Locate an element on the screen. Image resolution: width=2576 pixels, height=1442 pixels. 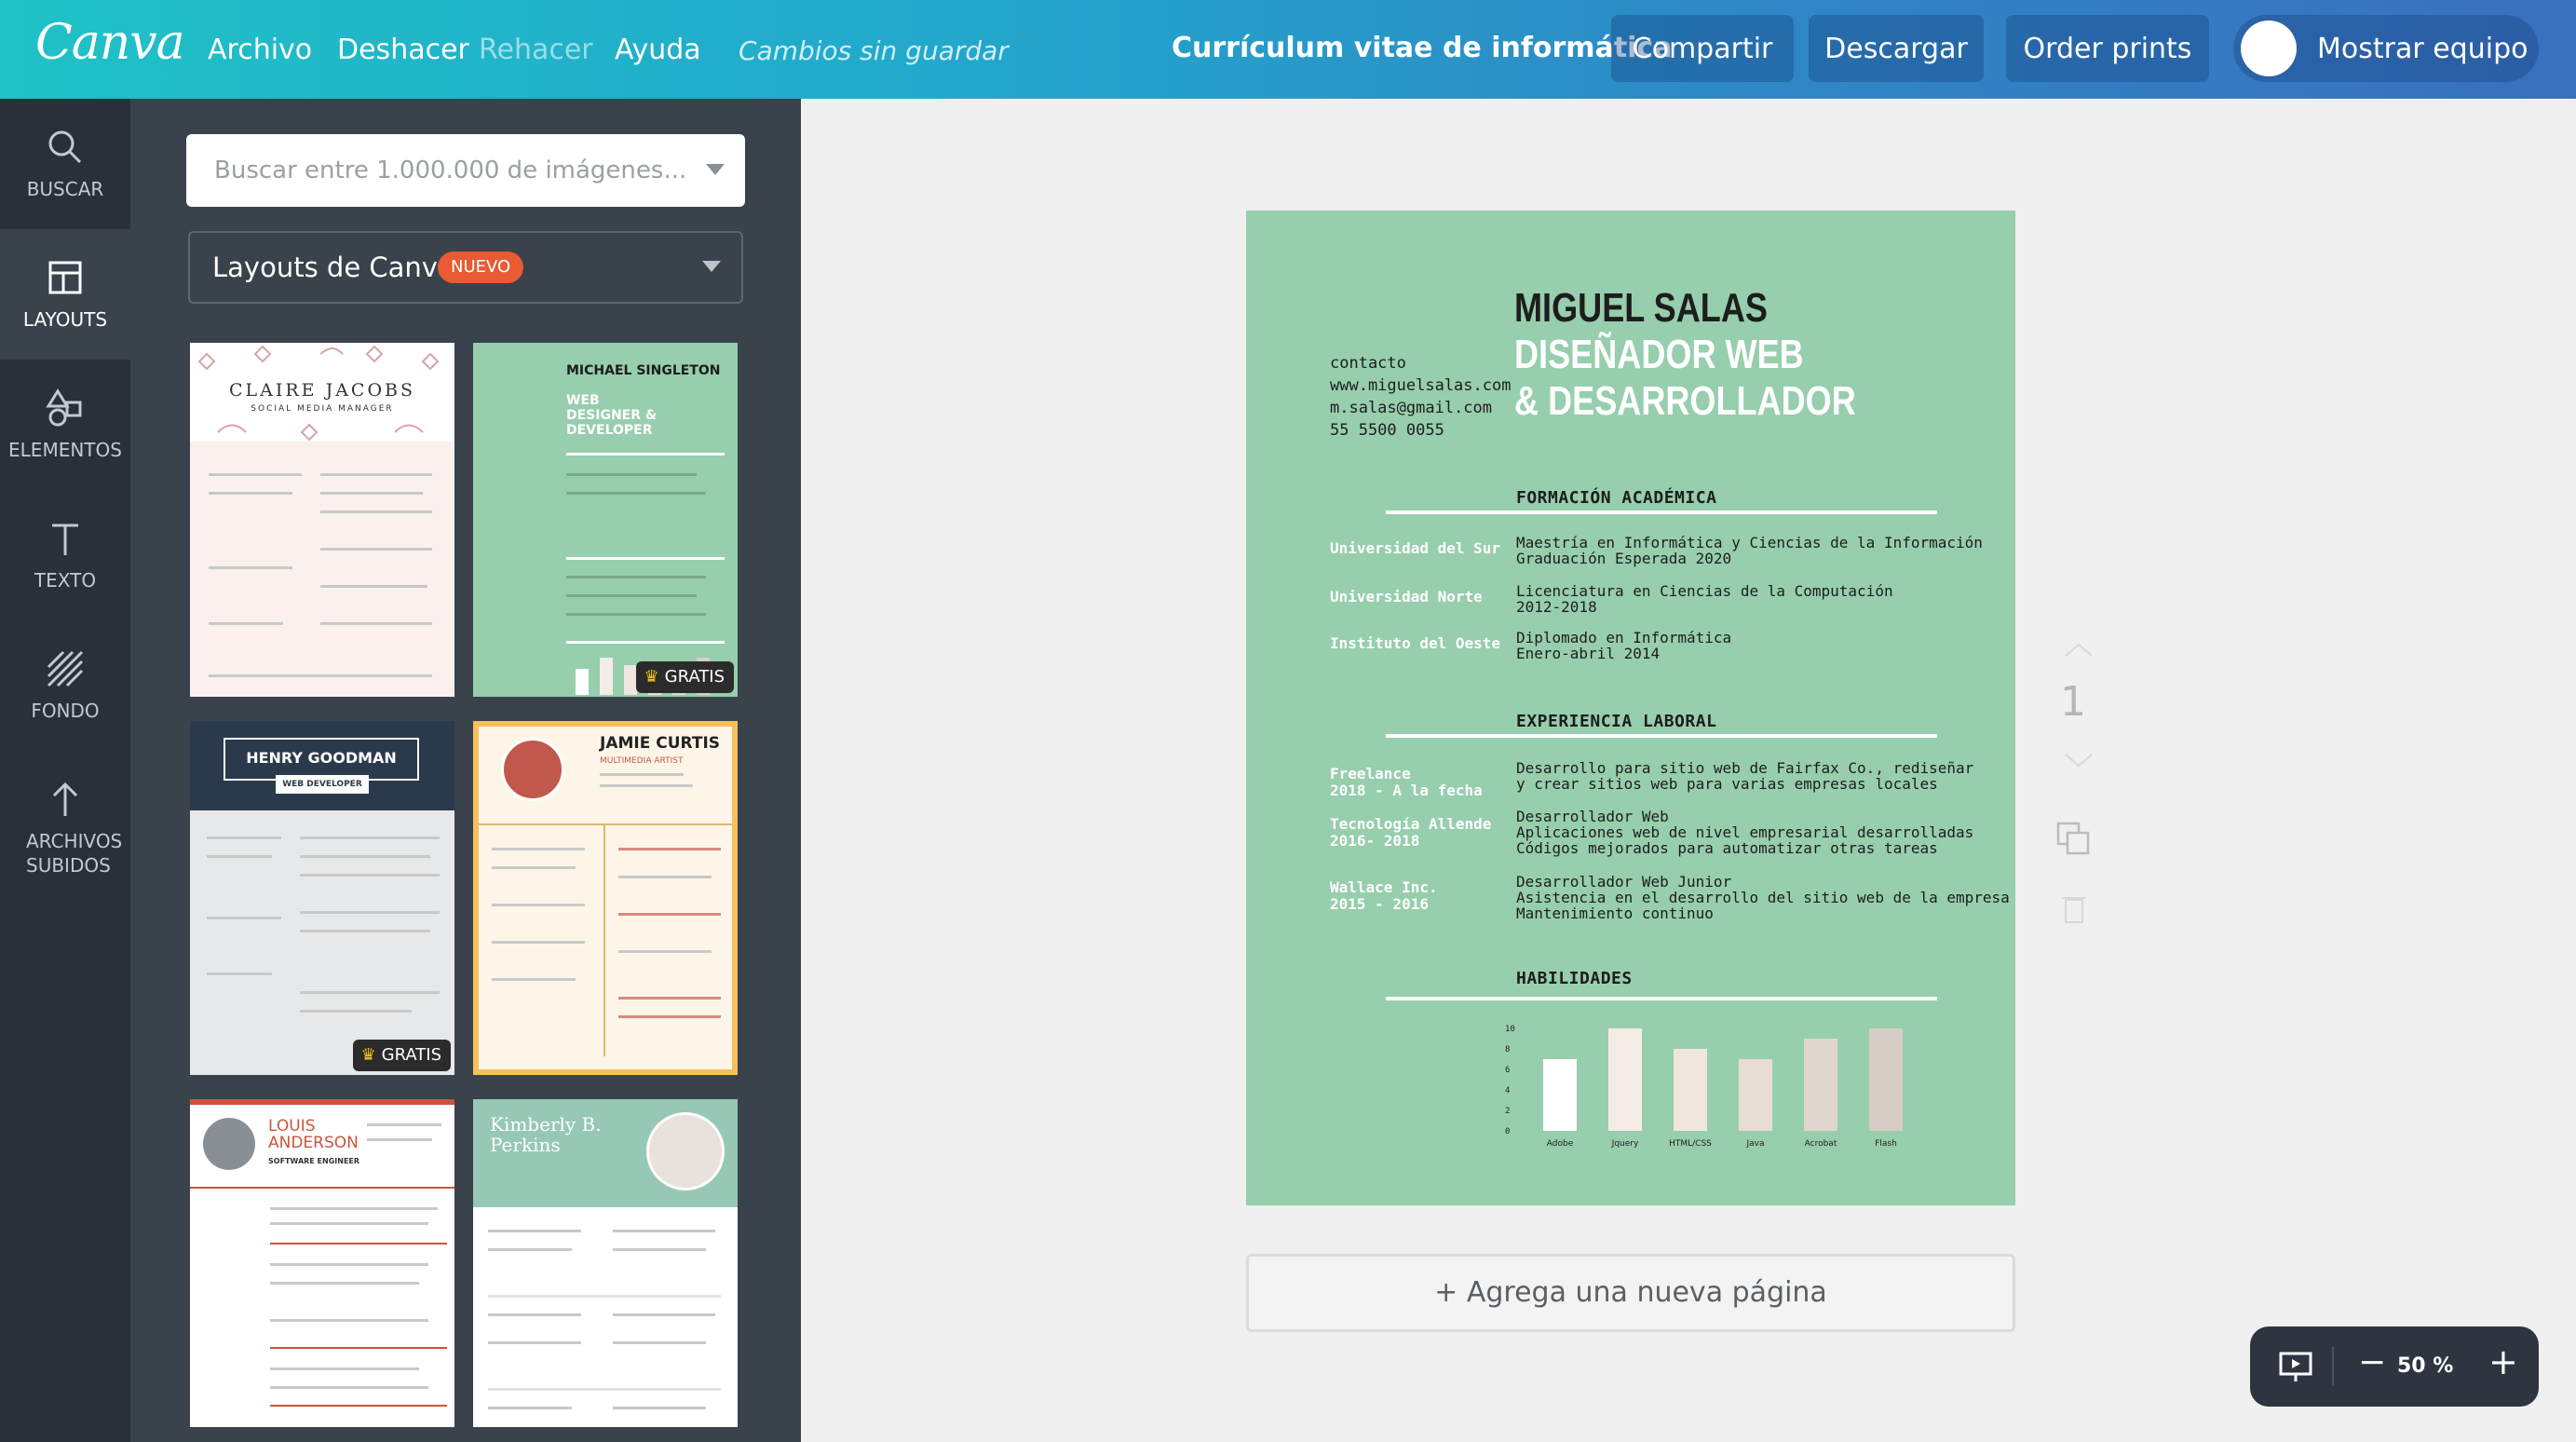
move-down-icon is located at coordinates (2078, 760).